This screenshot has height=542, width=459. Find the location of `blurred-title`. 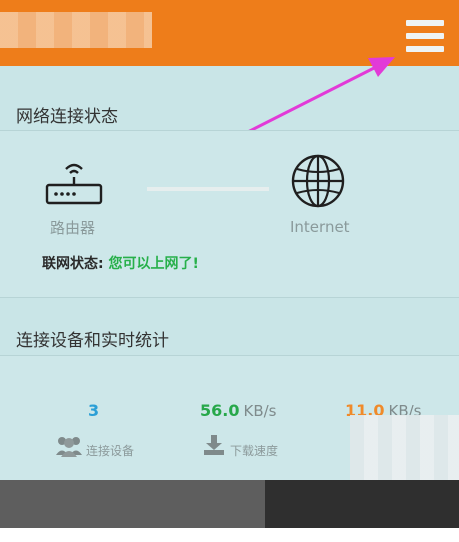

blurred-title is located at coordinates (76, 30).